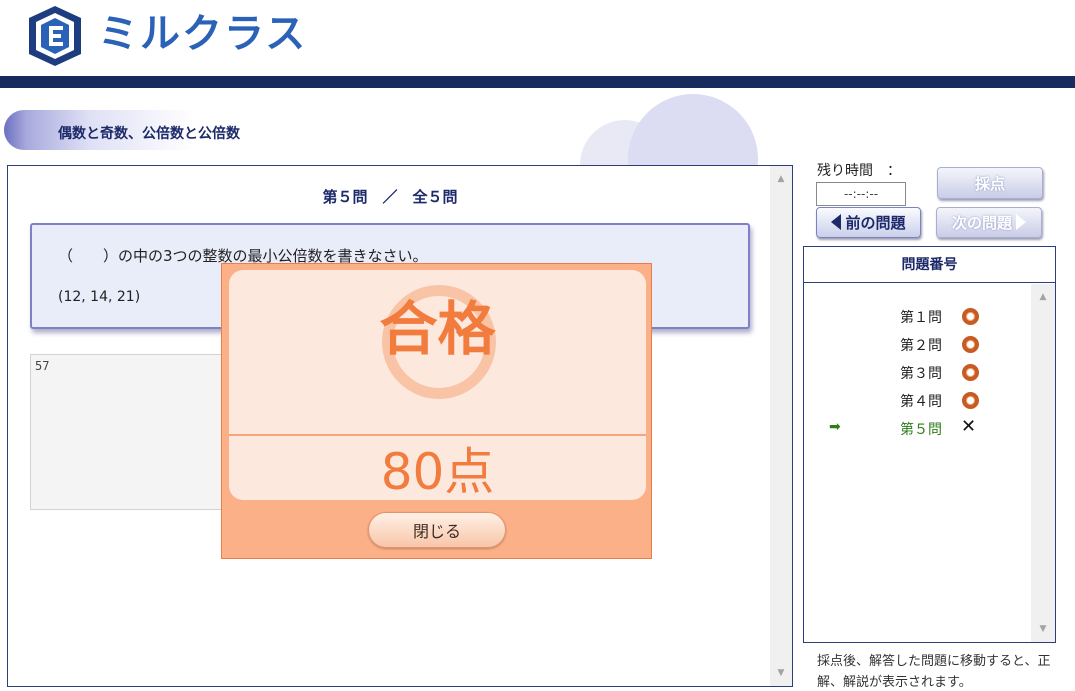 The image size is (1075, 691). What do you see at coordinates (990, 183) in the screenshot?
I see `grade-button: 採点` at bounding box center [990, 183].